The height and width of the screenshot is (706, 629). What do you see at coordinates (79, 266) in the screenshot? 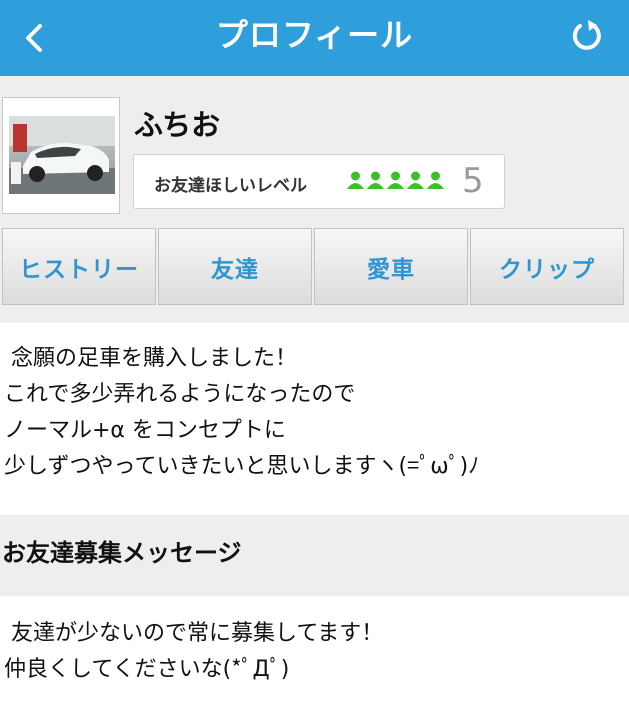
I see `tab-history: ヒストリー` at bounding box center [79, 266].